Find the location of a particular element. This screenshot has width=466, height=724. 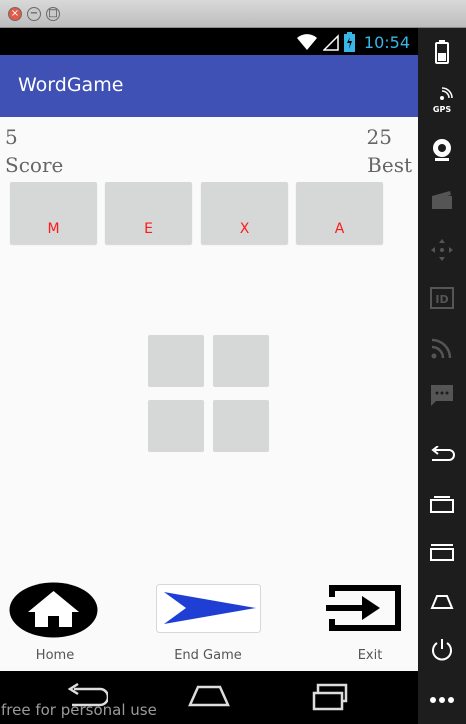

id-label: ID is located at coordinates (441, 299).